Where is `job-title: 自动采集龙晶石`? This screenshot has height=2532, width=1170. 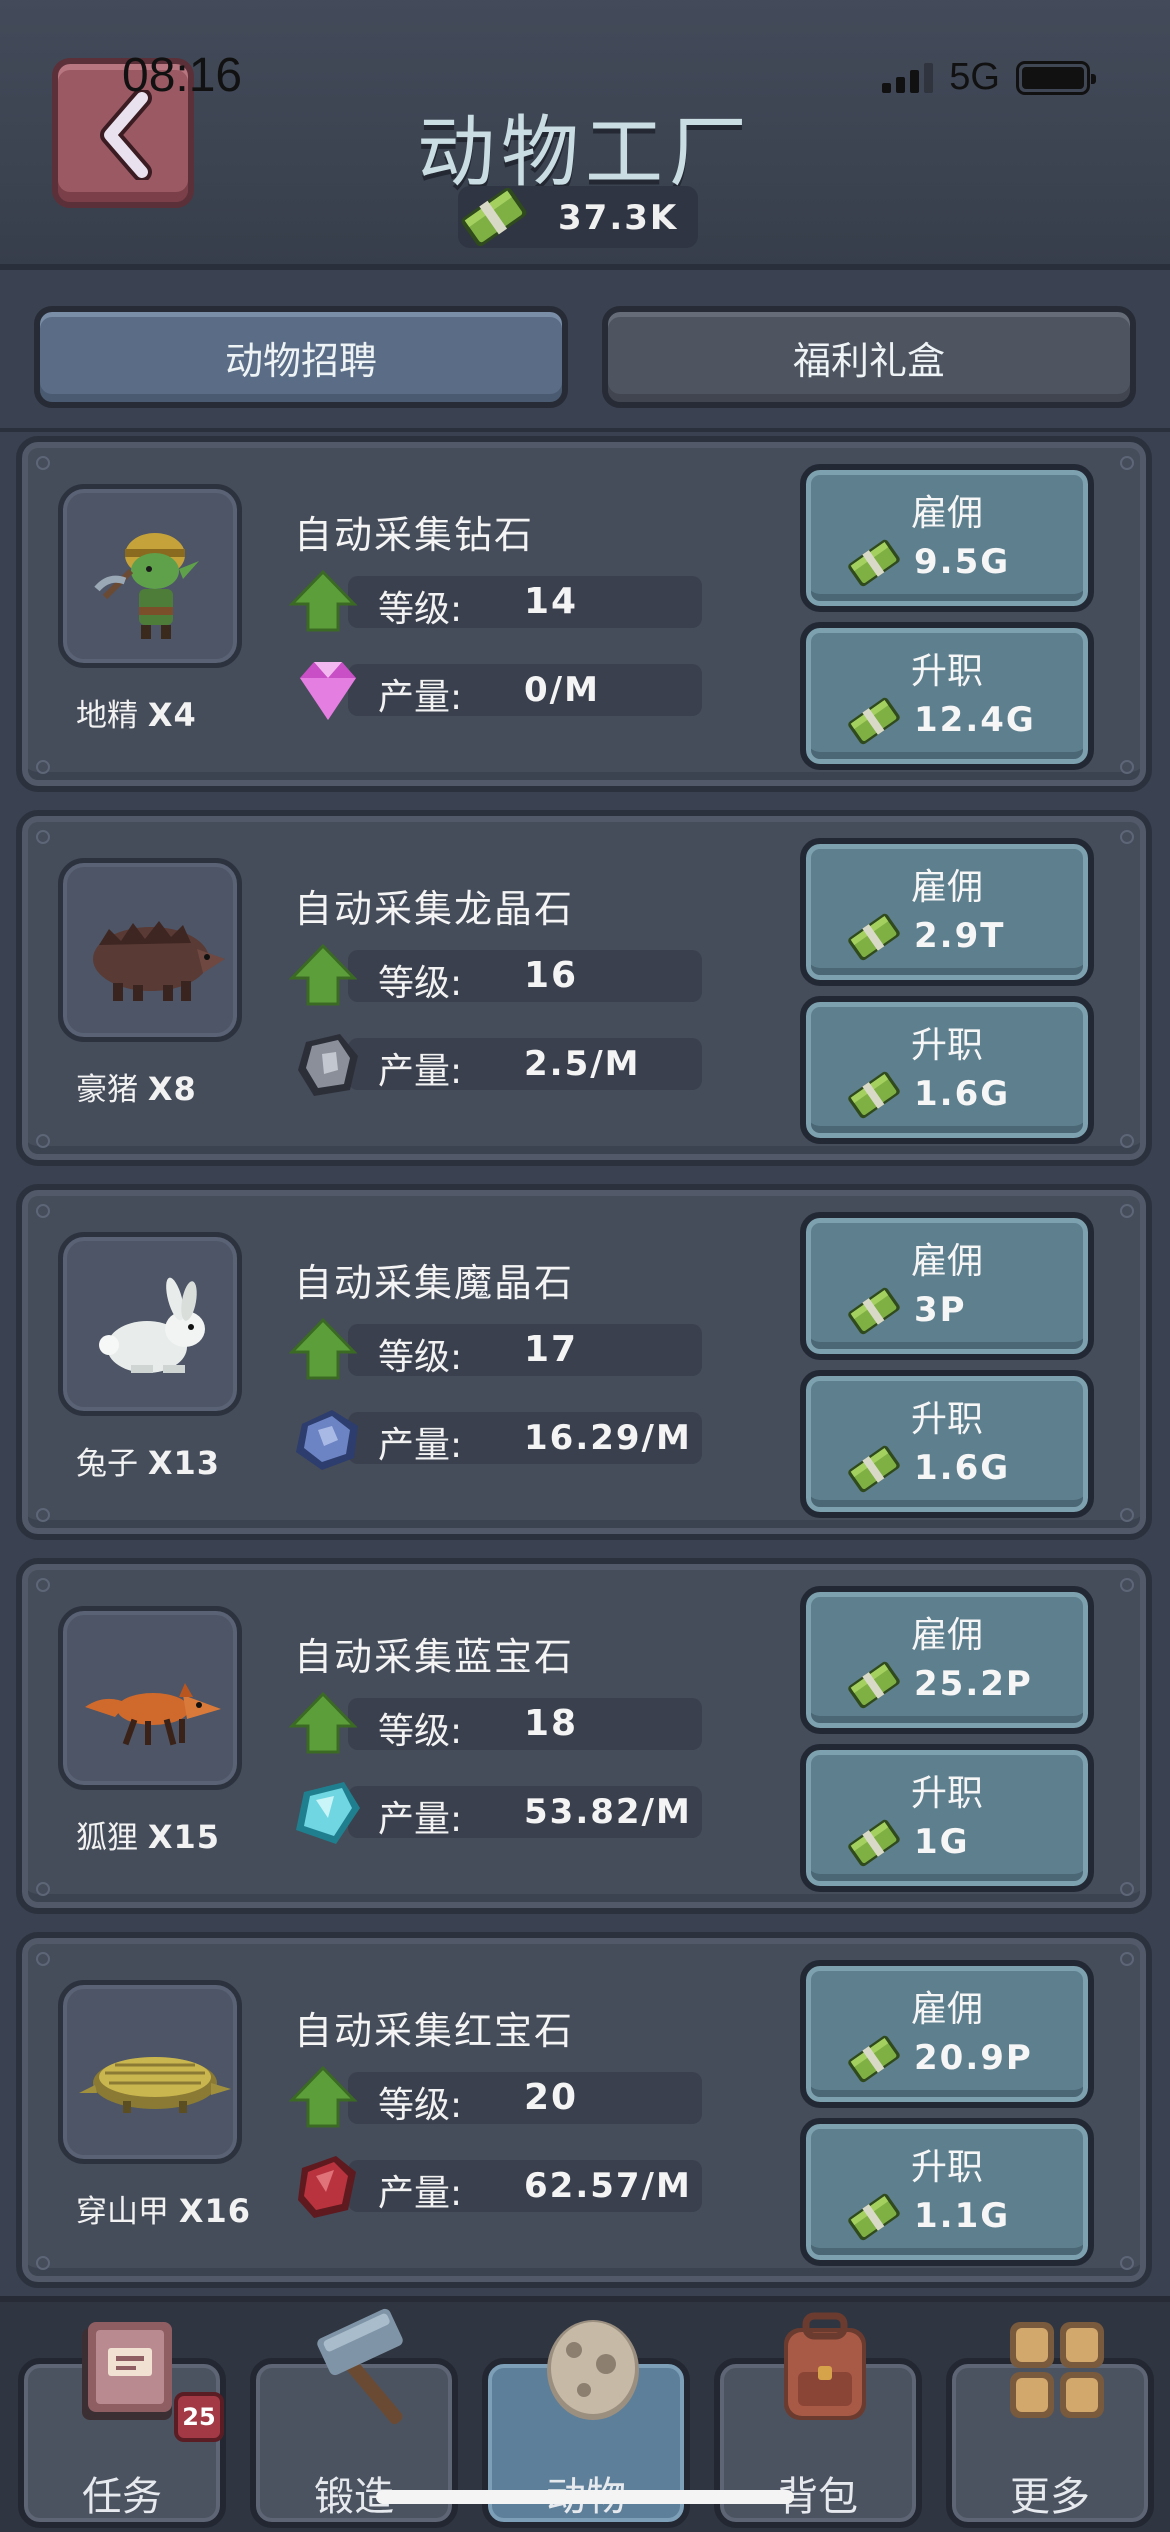
job-title: 自动采集龙晶石 is located at coordinates (434, 909).